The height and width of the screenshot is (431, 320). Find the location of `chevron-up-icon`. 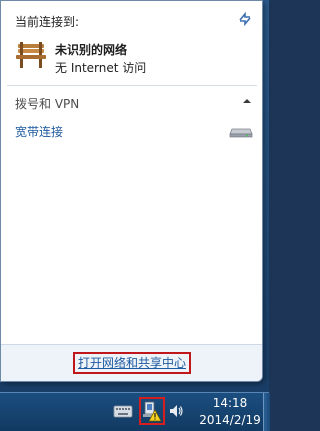

chevron-up-icon is located at coordinates (247, 101).